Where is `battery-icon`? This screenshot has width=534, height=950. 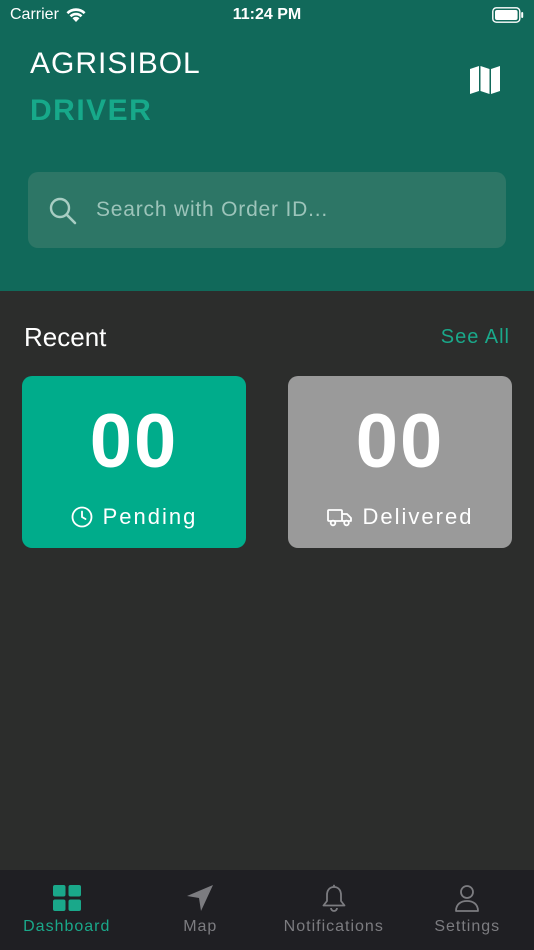 battery-icon is located at coordinates (508, 15).